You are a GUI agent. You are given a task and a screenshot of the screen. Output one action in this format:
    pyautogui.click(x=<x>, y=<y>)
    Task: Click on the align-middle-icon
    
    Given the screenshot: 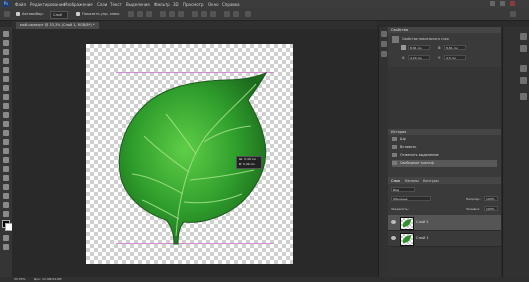 What is the action you would take?
    pyautogui.click(x=140, y=14)
    